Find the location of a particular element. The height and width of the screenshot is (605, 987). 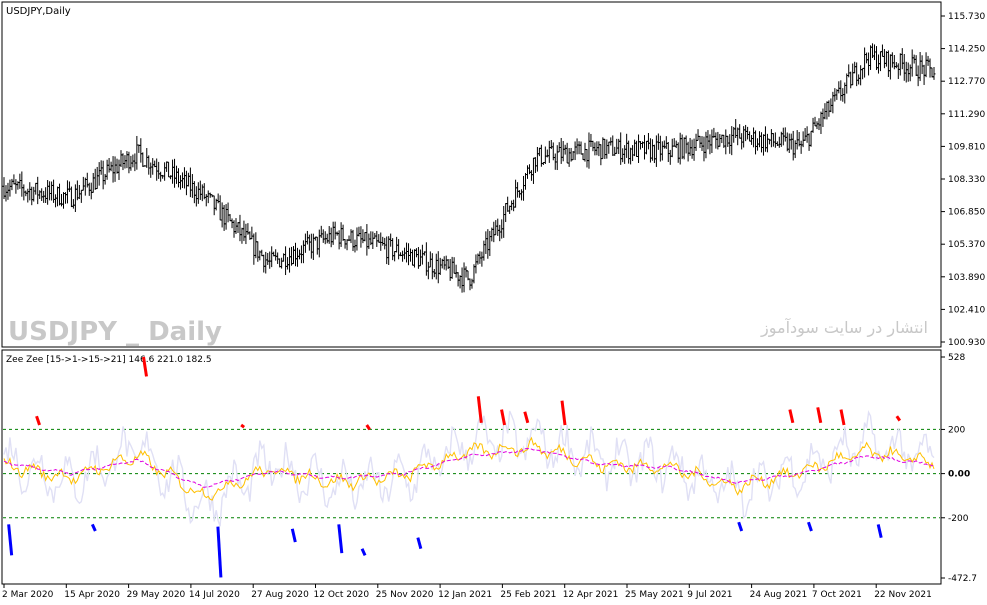

price-axis-label: 111.290 is located at coordinates (966, 115).